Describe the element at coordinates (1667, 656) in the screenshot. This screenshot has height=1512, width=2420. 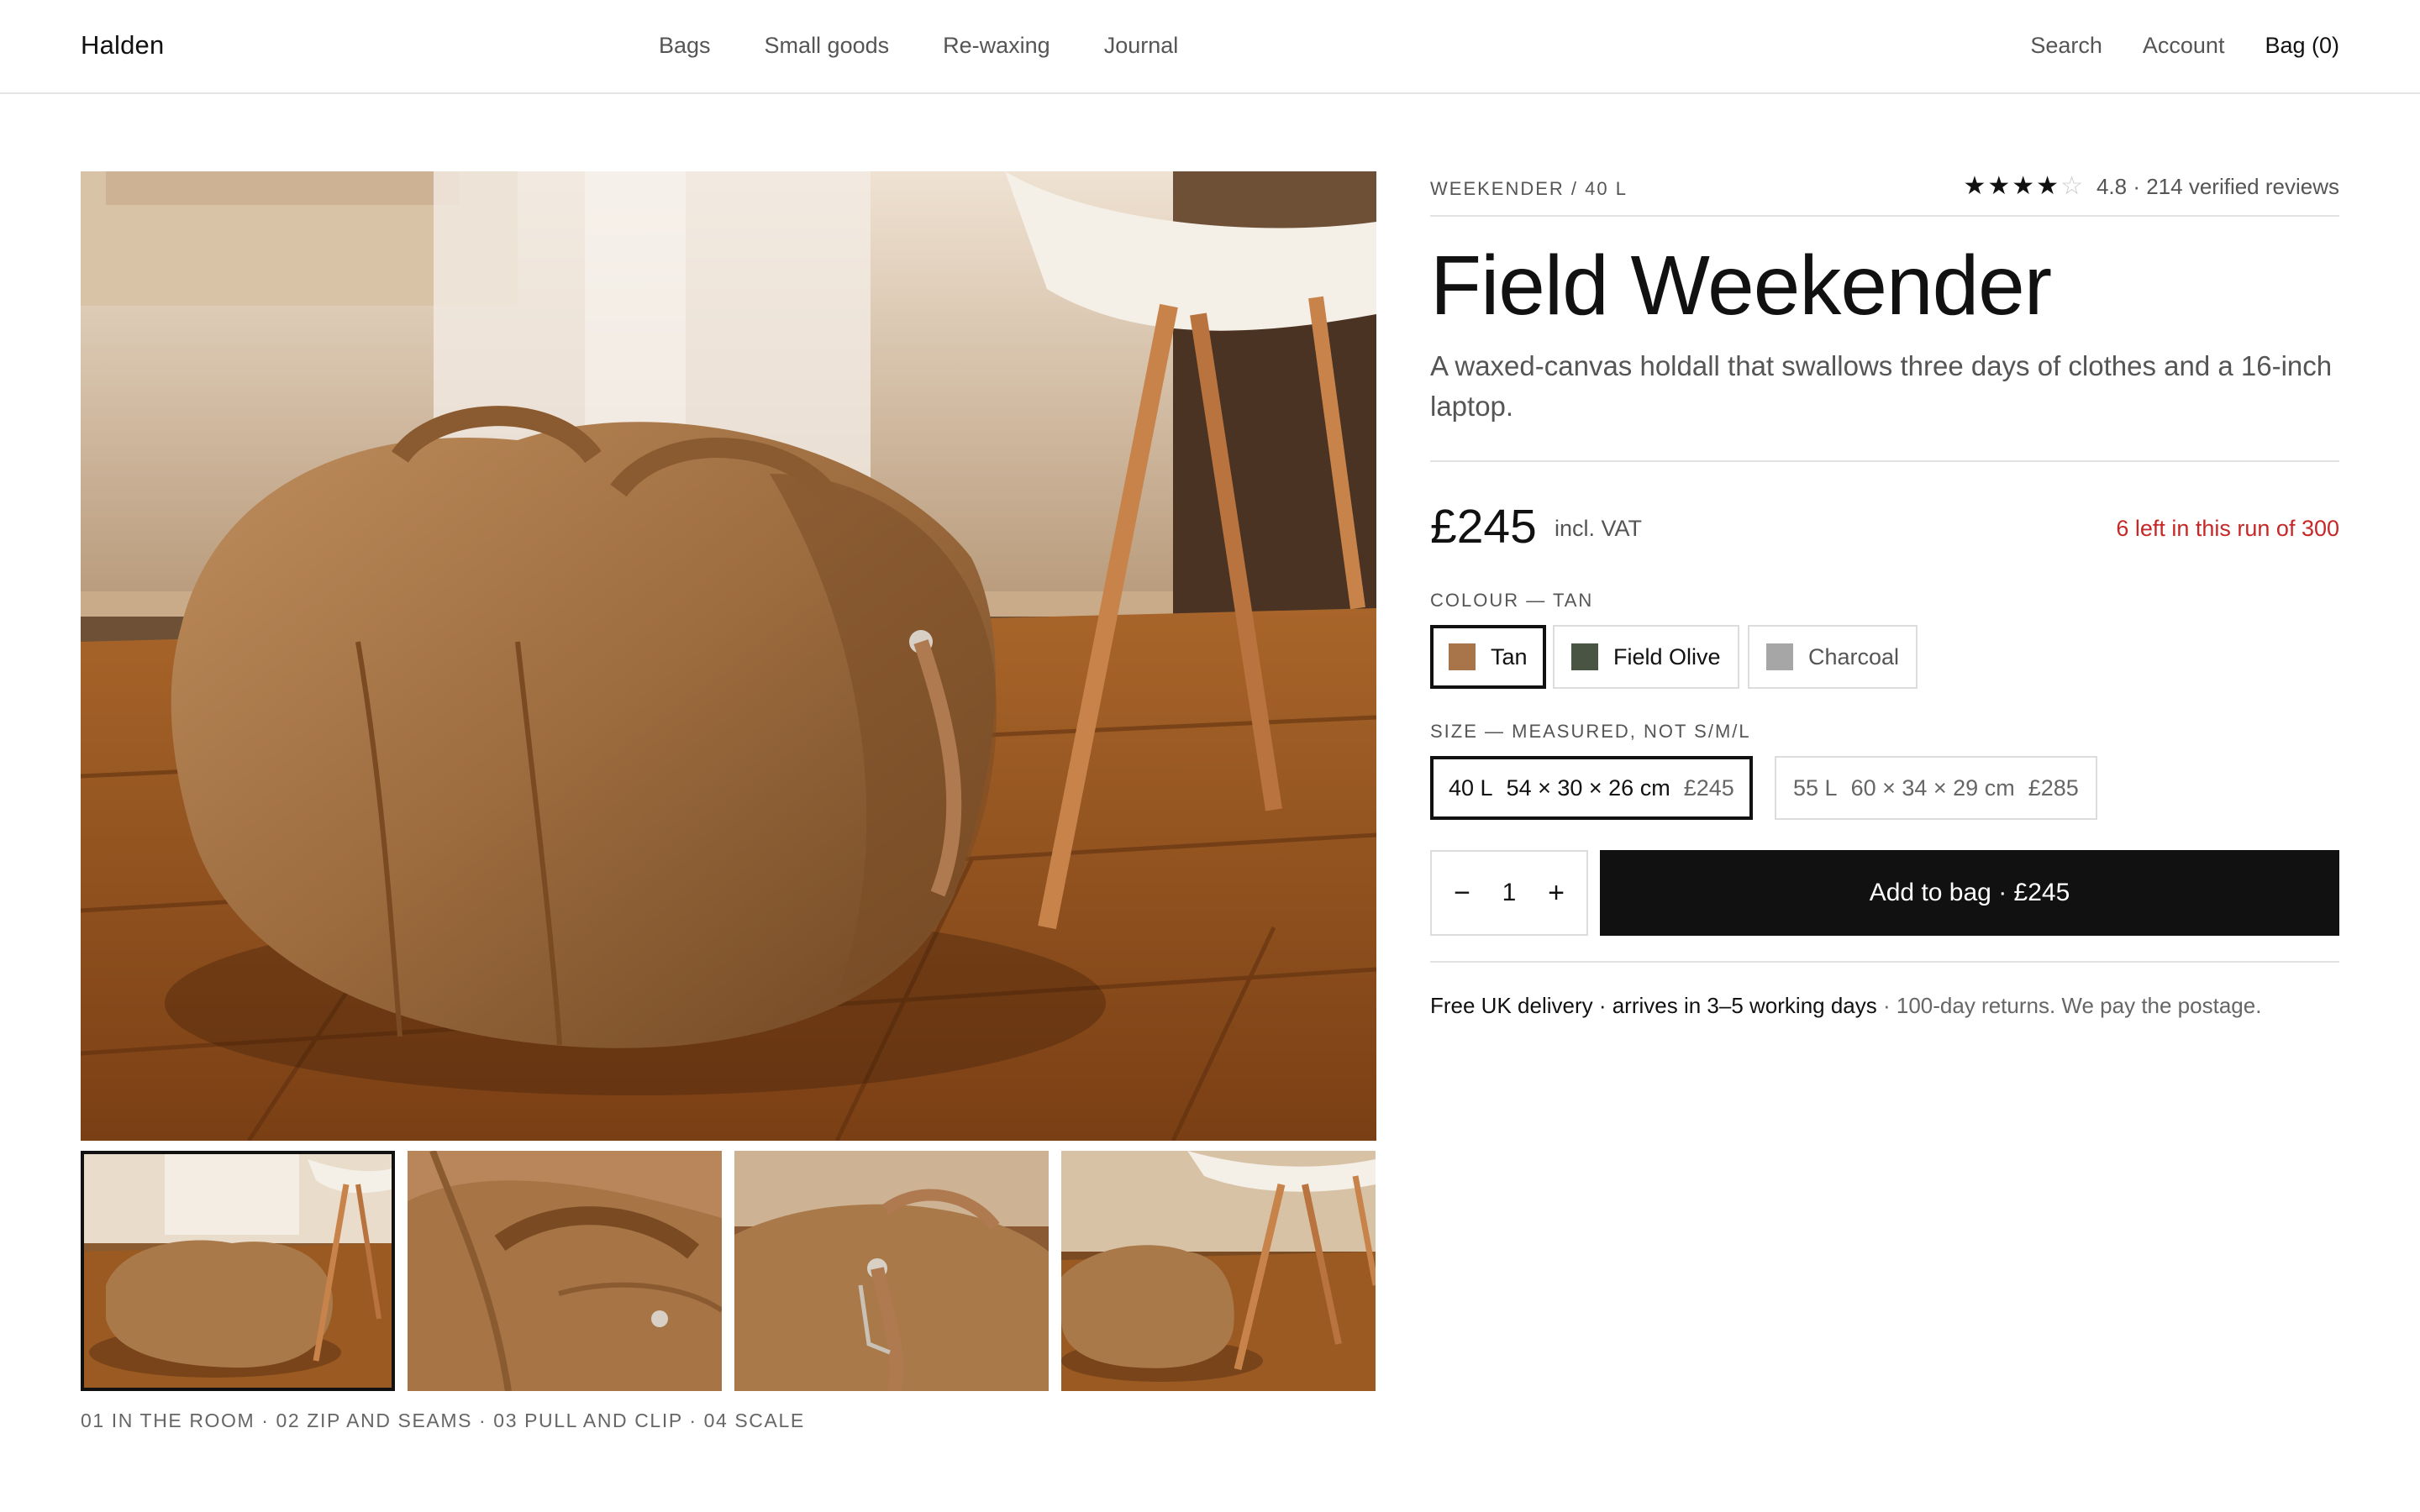
I see `colour-option-label: Field Olive` at that location.